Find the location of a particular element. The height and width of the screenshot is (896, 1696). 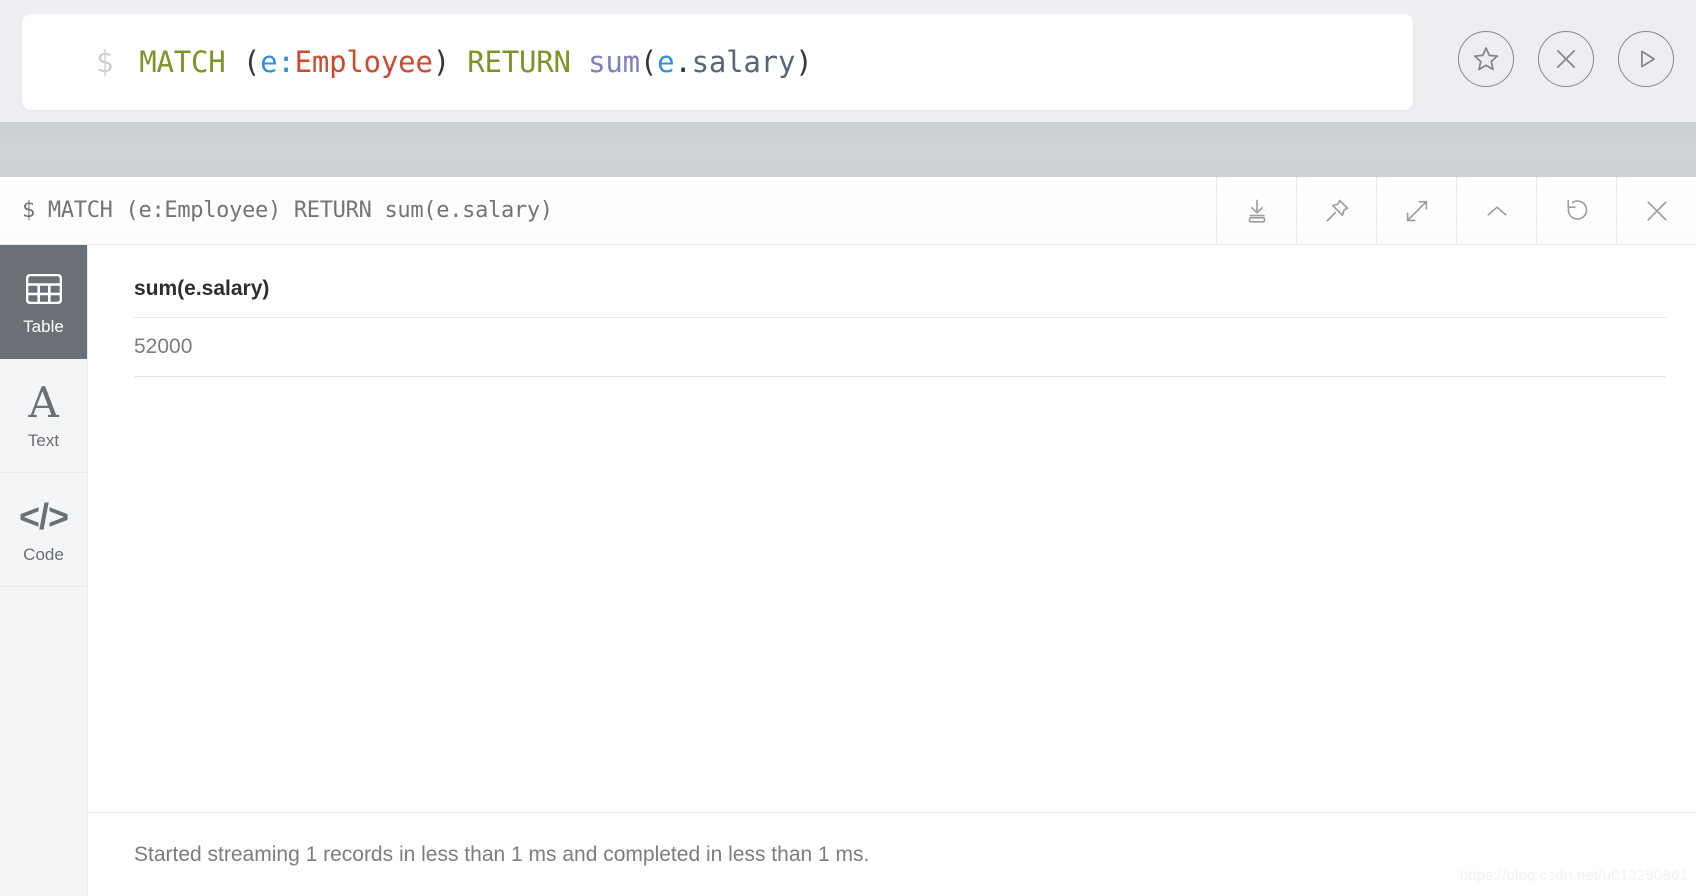

favorite-button is located at coordinates (1486, 59).